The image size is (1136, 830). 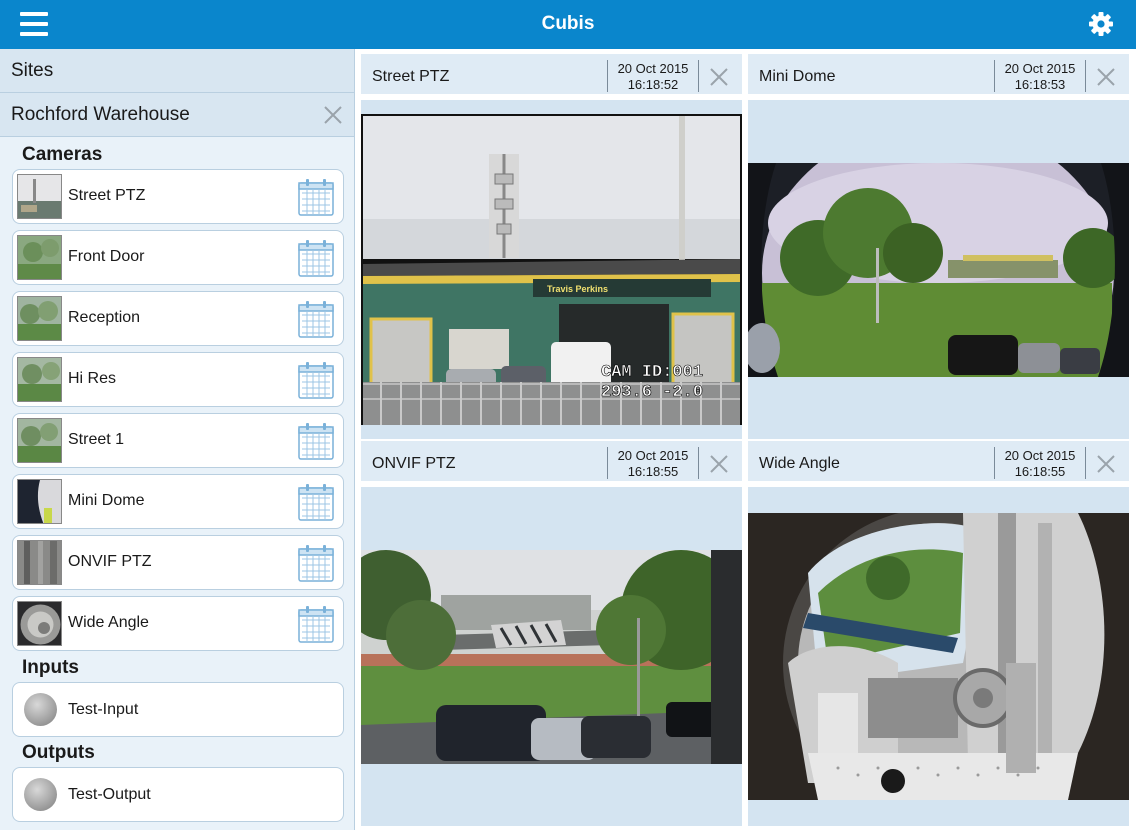 I want to click on sites-button: Sites, so click(x=177, y=71).